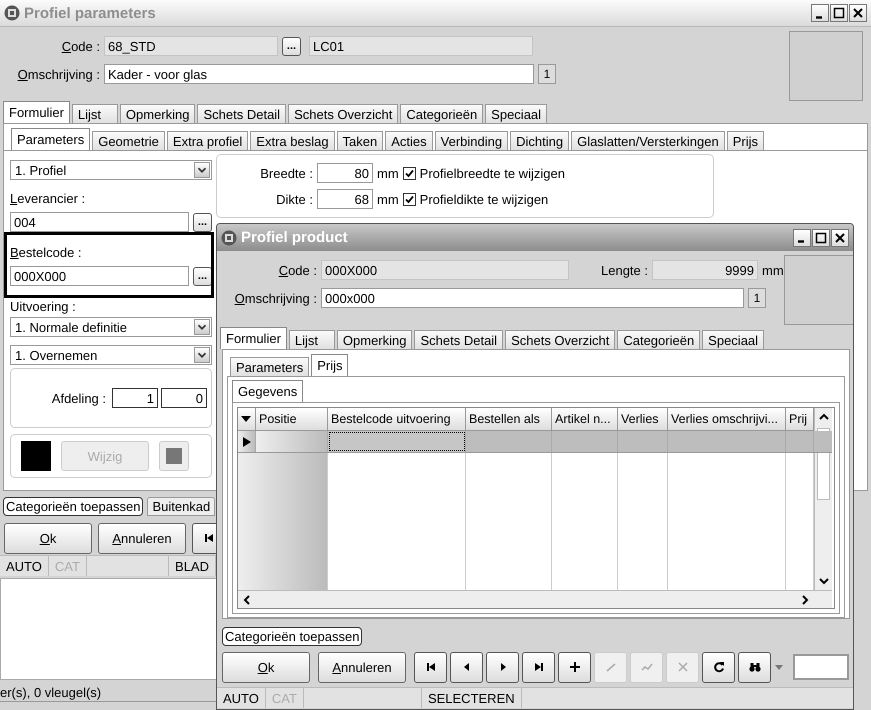 Image resolution: width=871 pixels, height=710 pixels. Describe the element at coordinates (184, 398) in the screenshot. I see `department-field: 0` at that location.